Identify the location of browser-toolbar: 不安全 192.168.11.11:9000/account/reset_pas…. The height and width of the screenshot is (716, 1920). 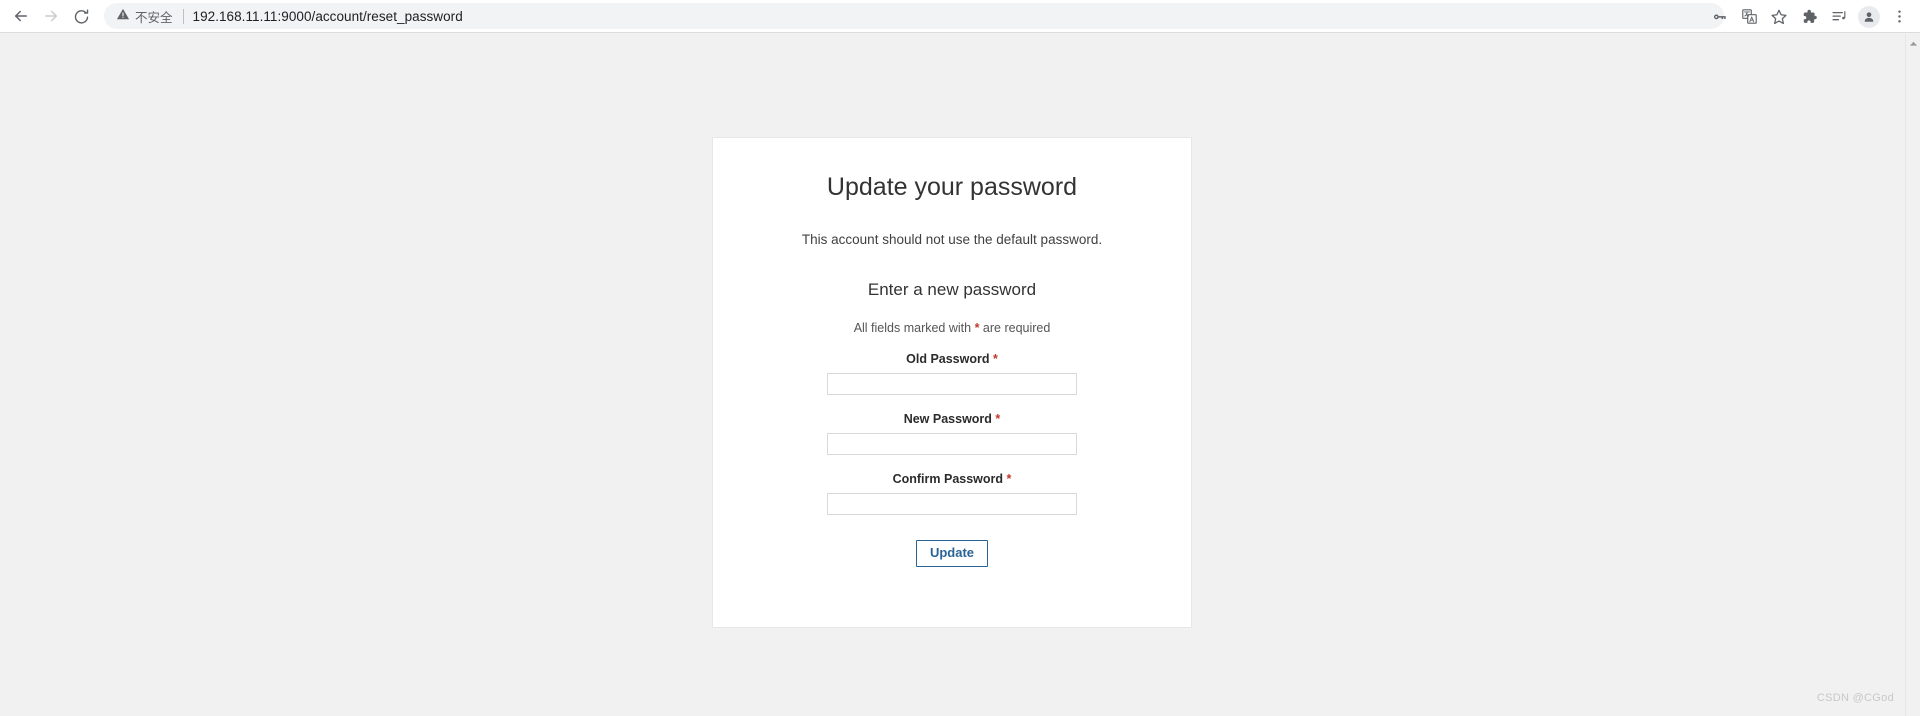
(960, 16).